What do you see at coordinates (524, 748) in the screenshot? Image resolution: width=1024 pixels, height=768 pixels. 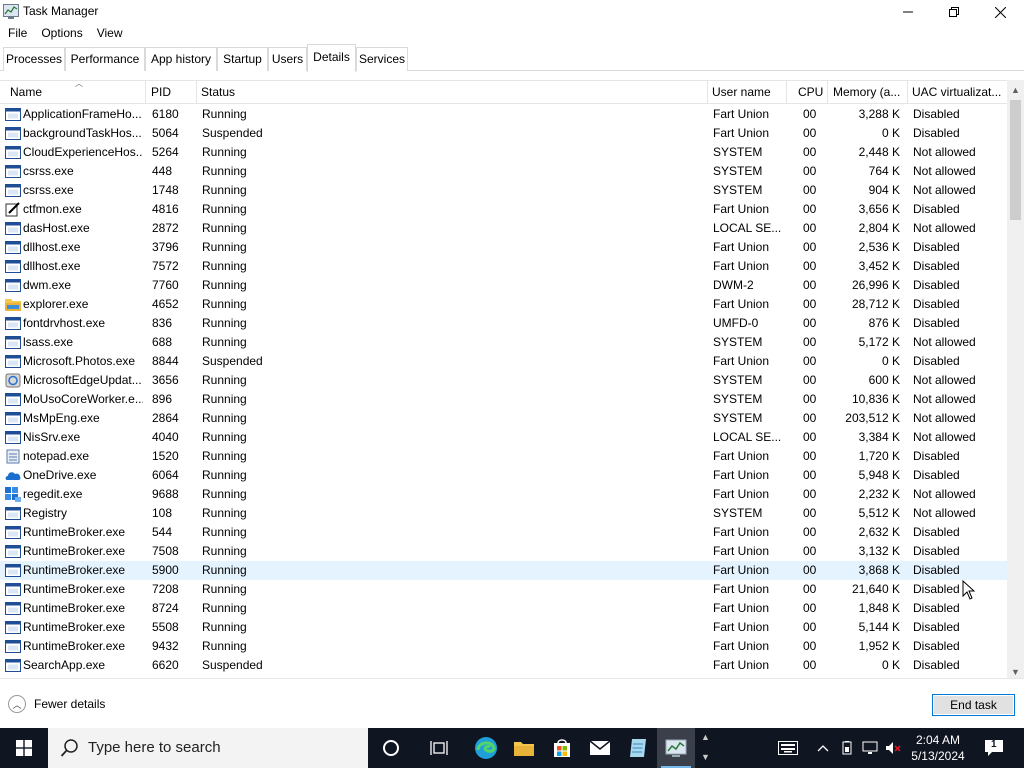 I see `file-explorer-icon` at bounding box center [524, 748].